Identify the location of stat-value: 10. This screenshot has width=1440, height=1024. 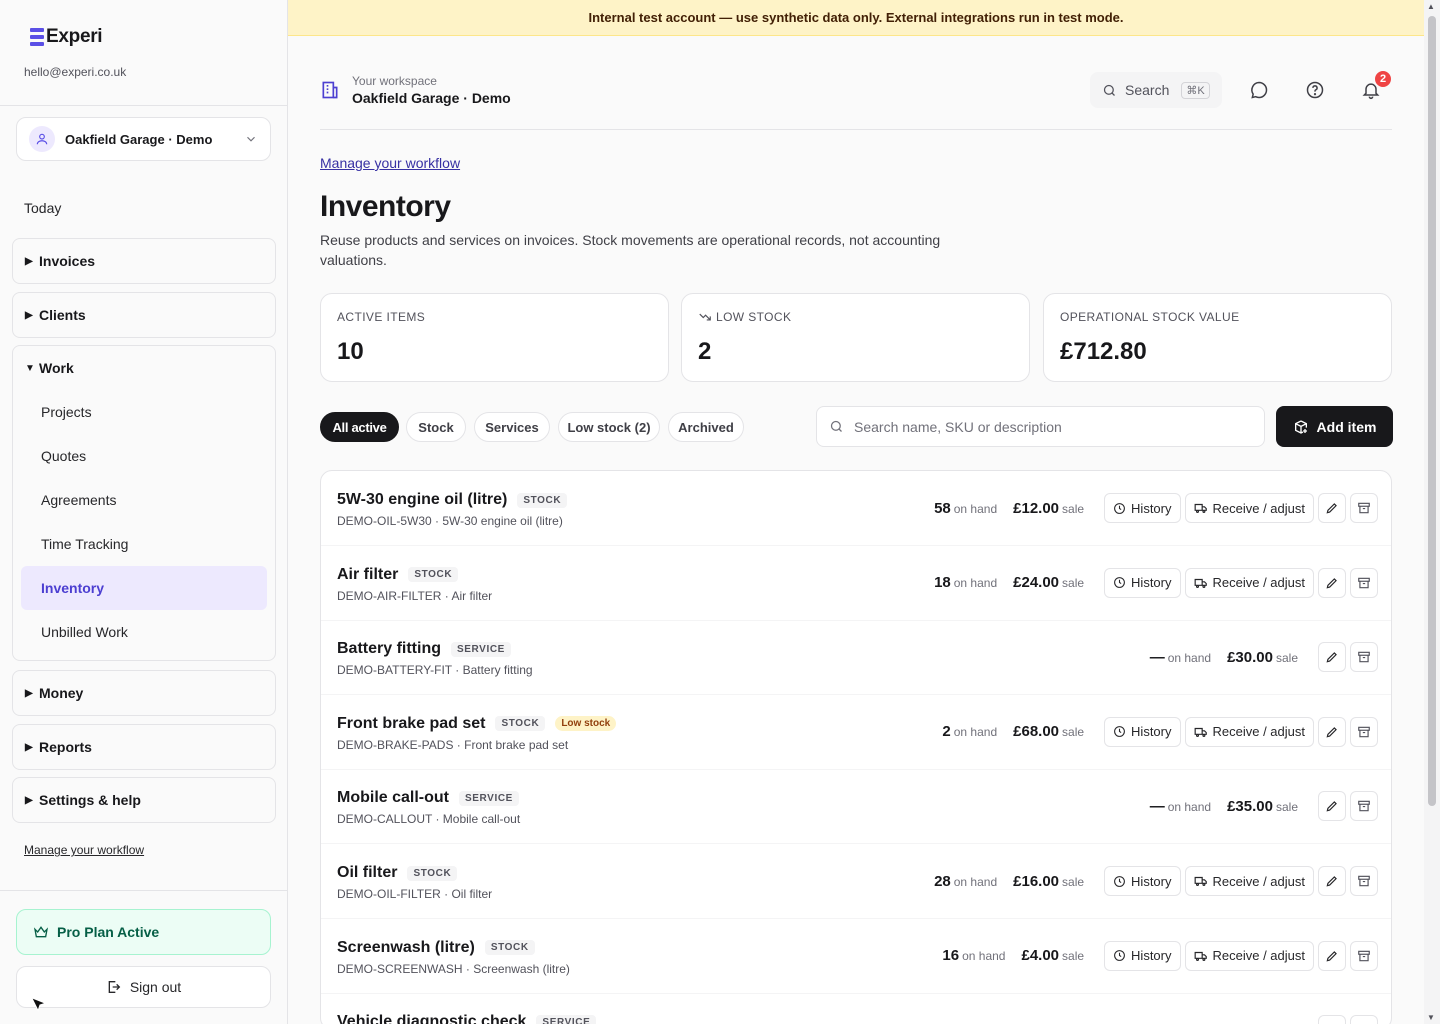
(350, 351).